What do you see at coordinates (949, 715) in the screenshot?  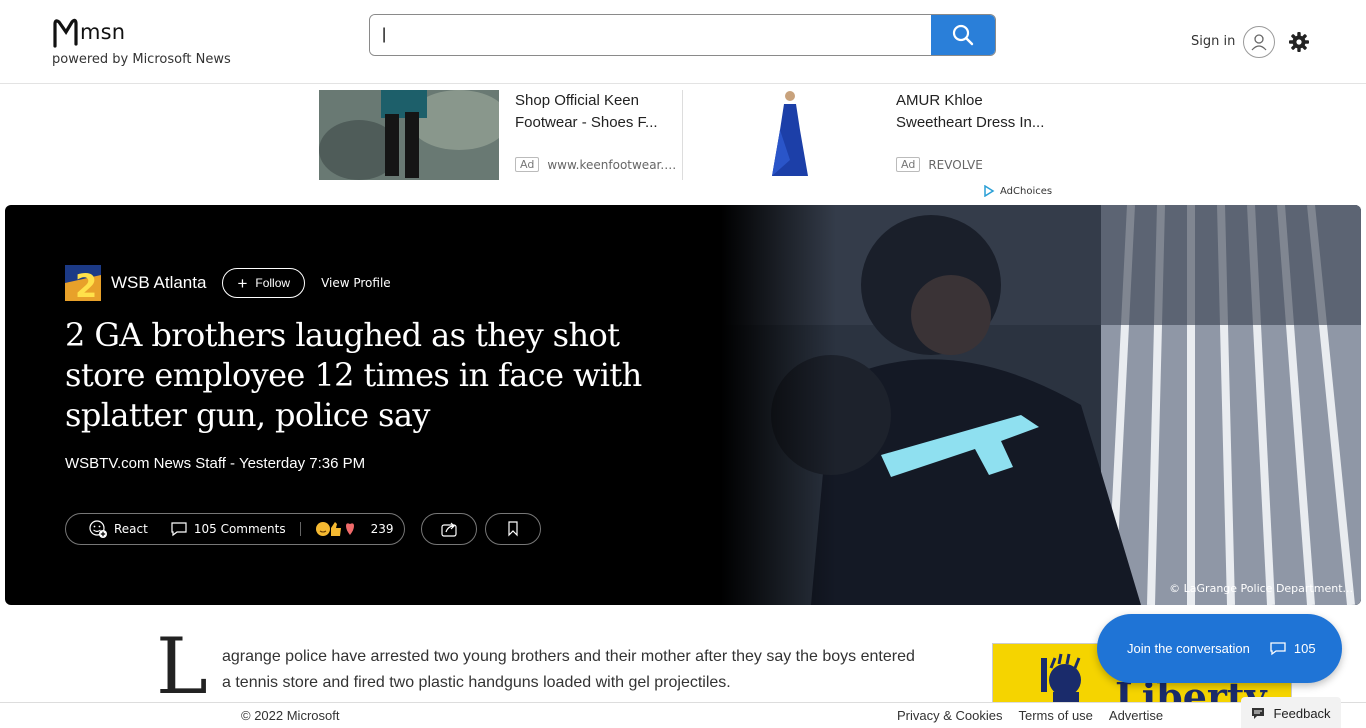 I see `privacy-link: Privacy & Cookies` at bounding box center [949, 715].